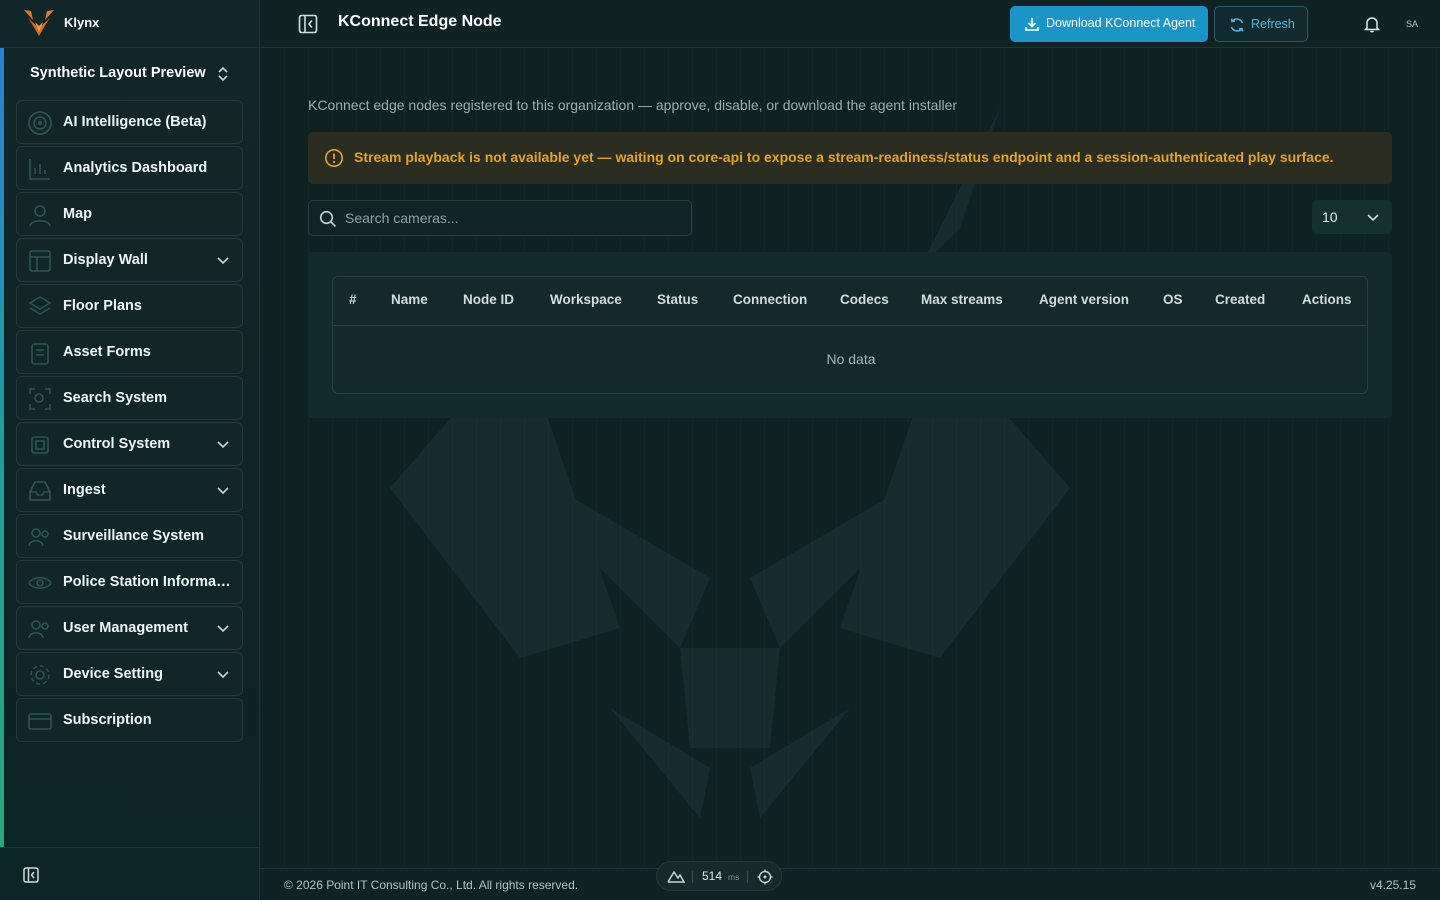 The width and height of the screenshot is (1440, 900). What do you see at coordinates (1032, 24) in the screenshot?
I see `download-icon` at bounding box center [1032, 24].